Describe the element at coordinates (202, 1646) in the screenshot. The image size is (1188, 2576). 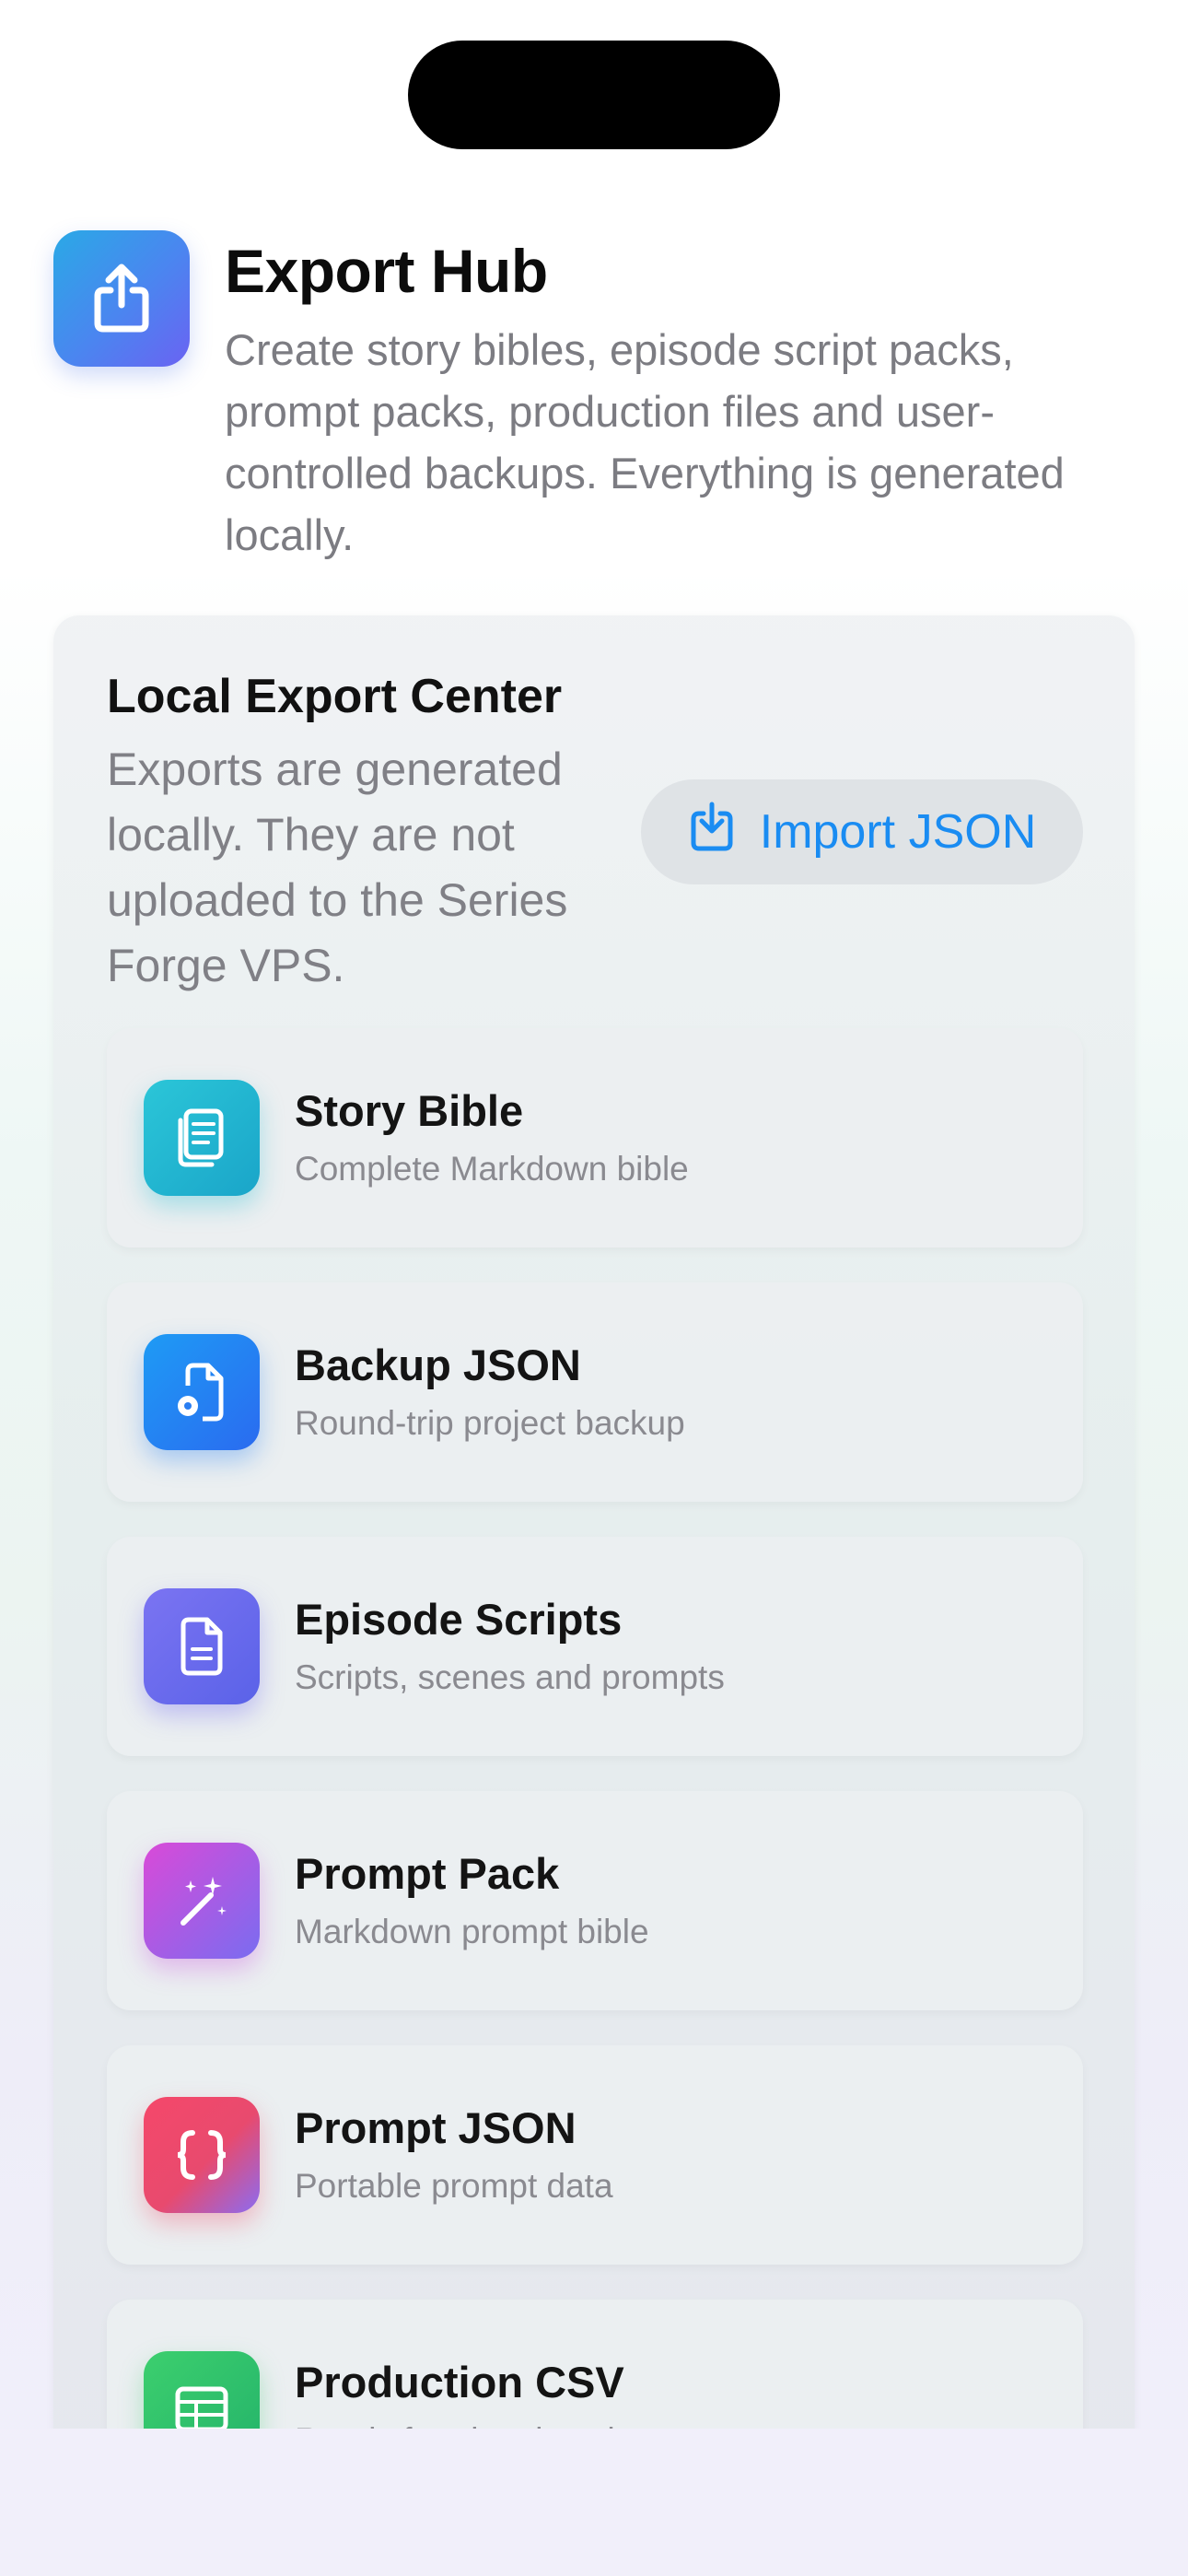
I see `document-lines-icon` at that location.